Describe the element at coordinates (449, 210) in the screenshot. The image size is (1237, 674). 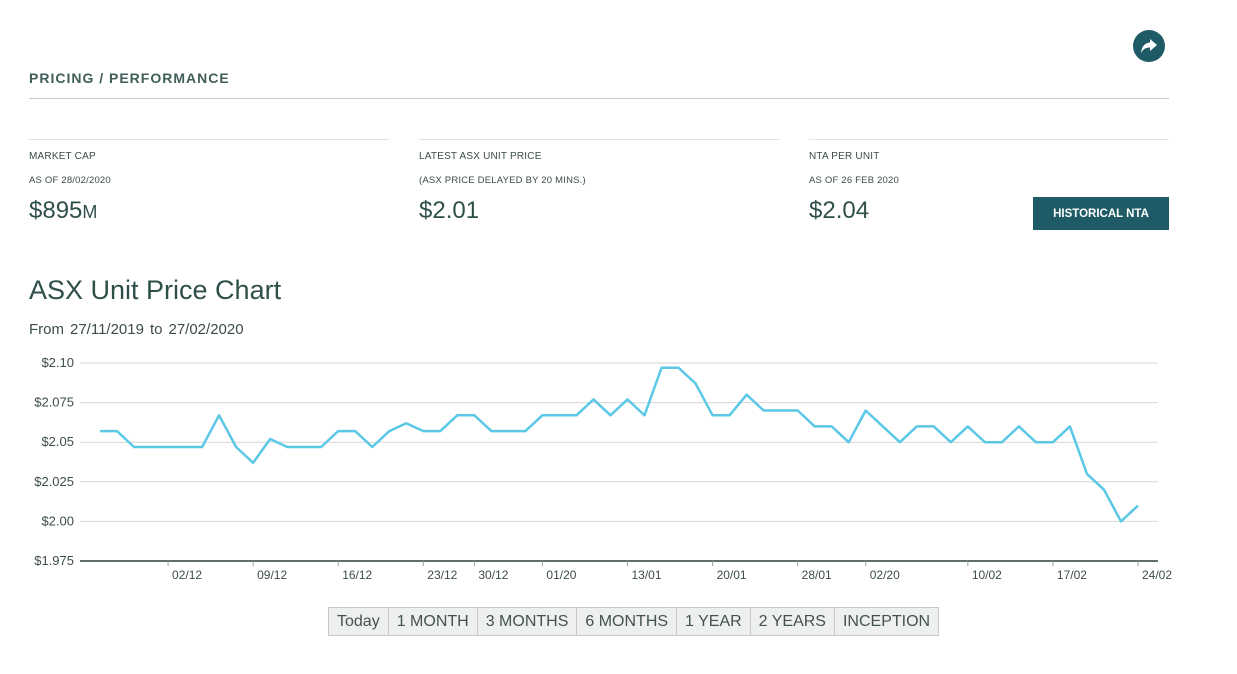
I see `stat-value-number: $2.01` at that location.